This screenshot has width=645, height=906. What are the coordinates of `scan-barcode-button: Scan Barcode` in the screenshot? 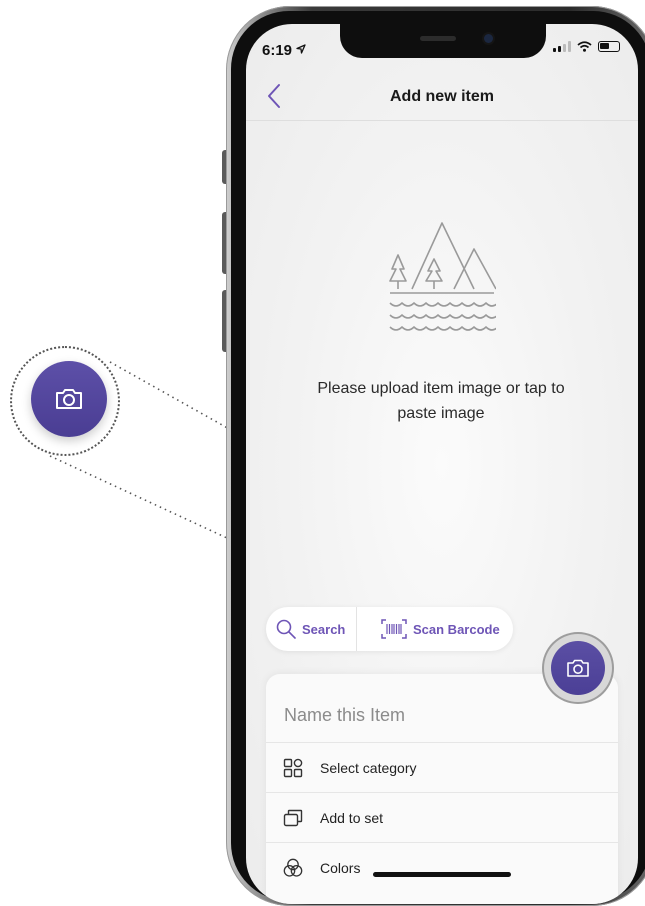 It's located at (433, 629).